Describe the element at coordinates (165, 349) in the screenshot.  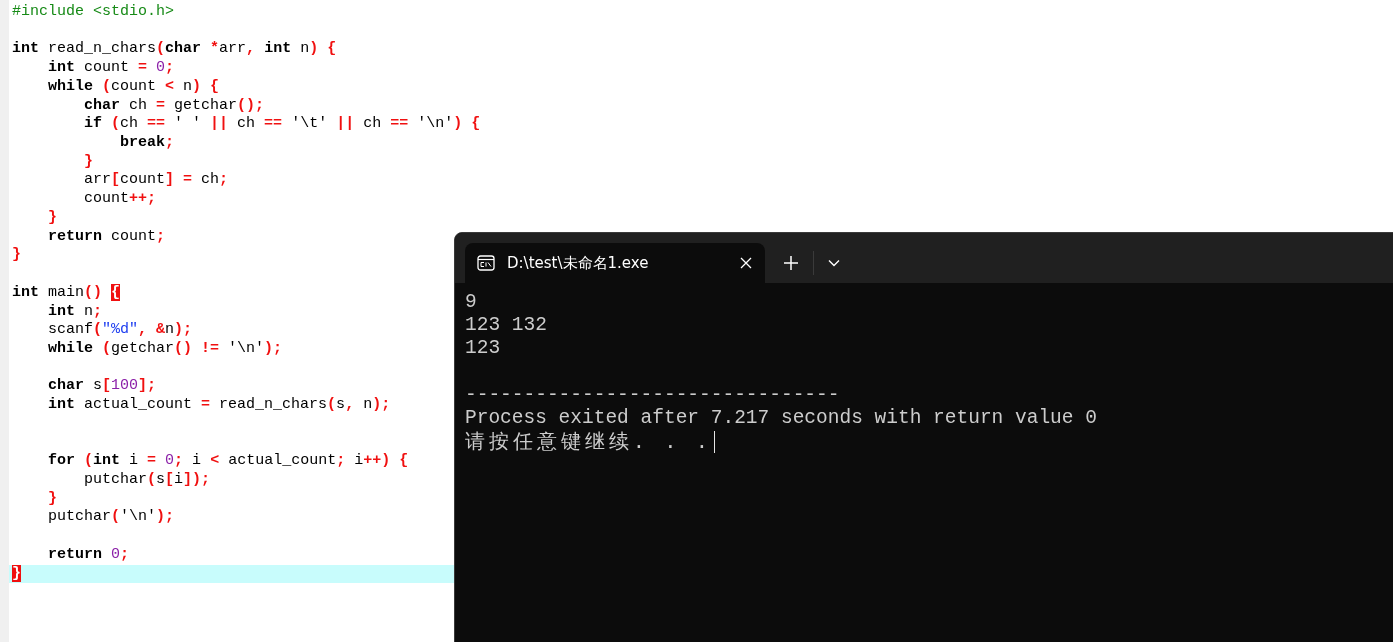
I see `code-line: while (getchar() != '\n');` at that location.